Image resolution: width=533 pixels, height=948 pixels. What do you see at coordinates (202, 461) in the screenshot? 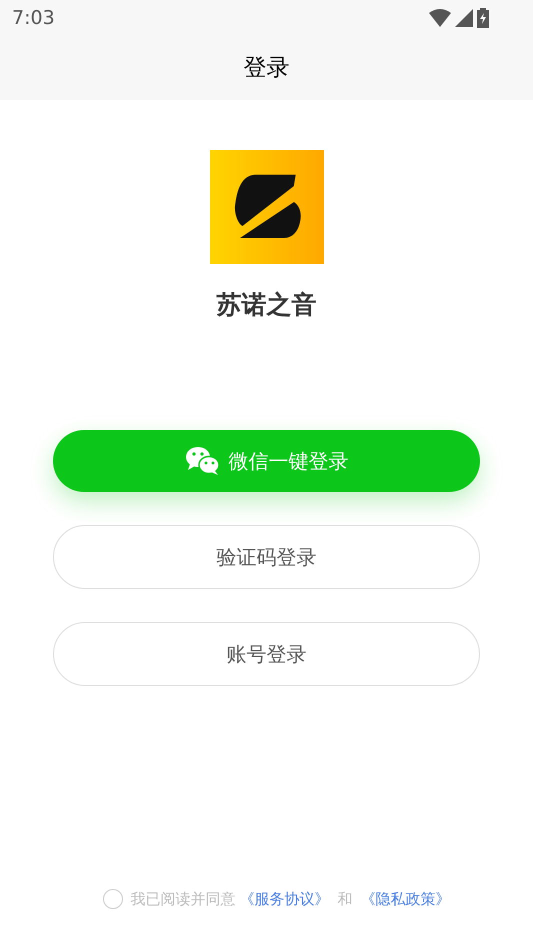
I see `chat-bubbles-icon` at bounding box center [202, 461].